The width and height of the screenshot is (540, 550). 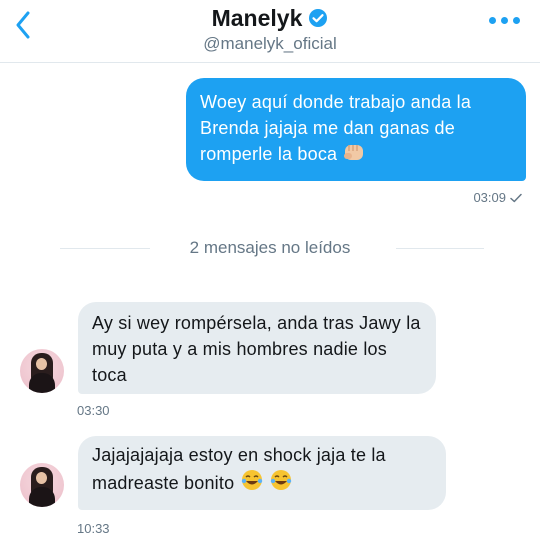 I want to click on contact-handle: @manelyk_oficial, so click(x=270, y=43).